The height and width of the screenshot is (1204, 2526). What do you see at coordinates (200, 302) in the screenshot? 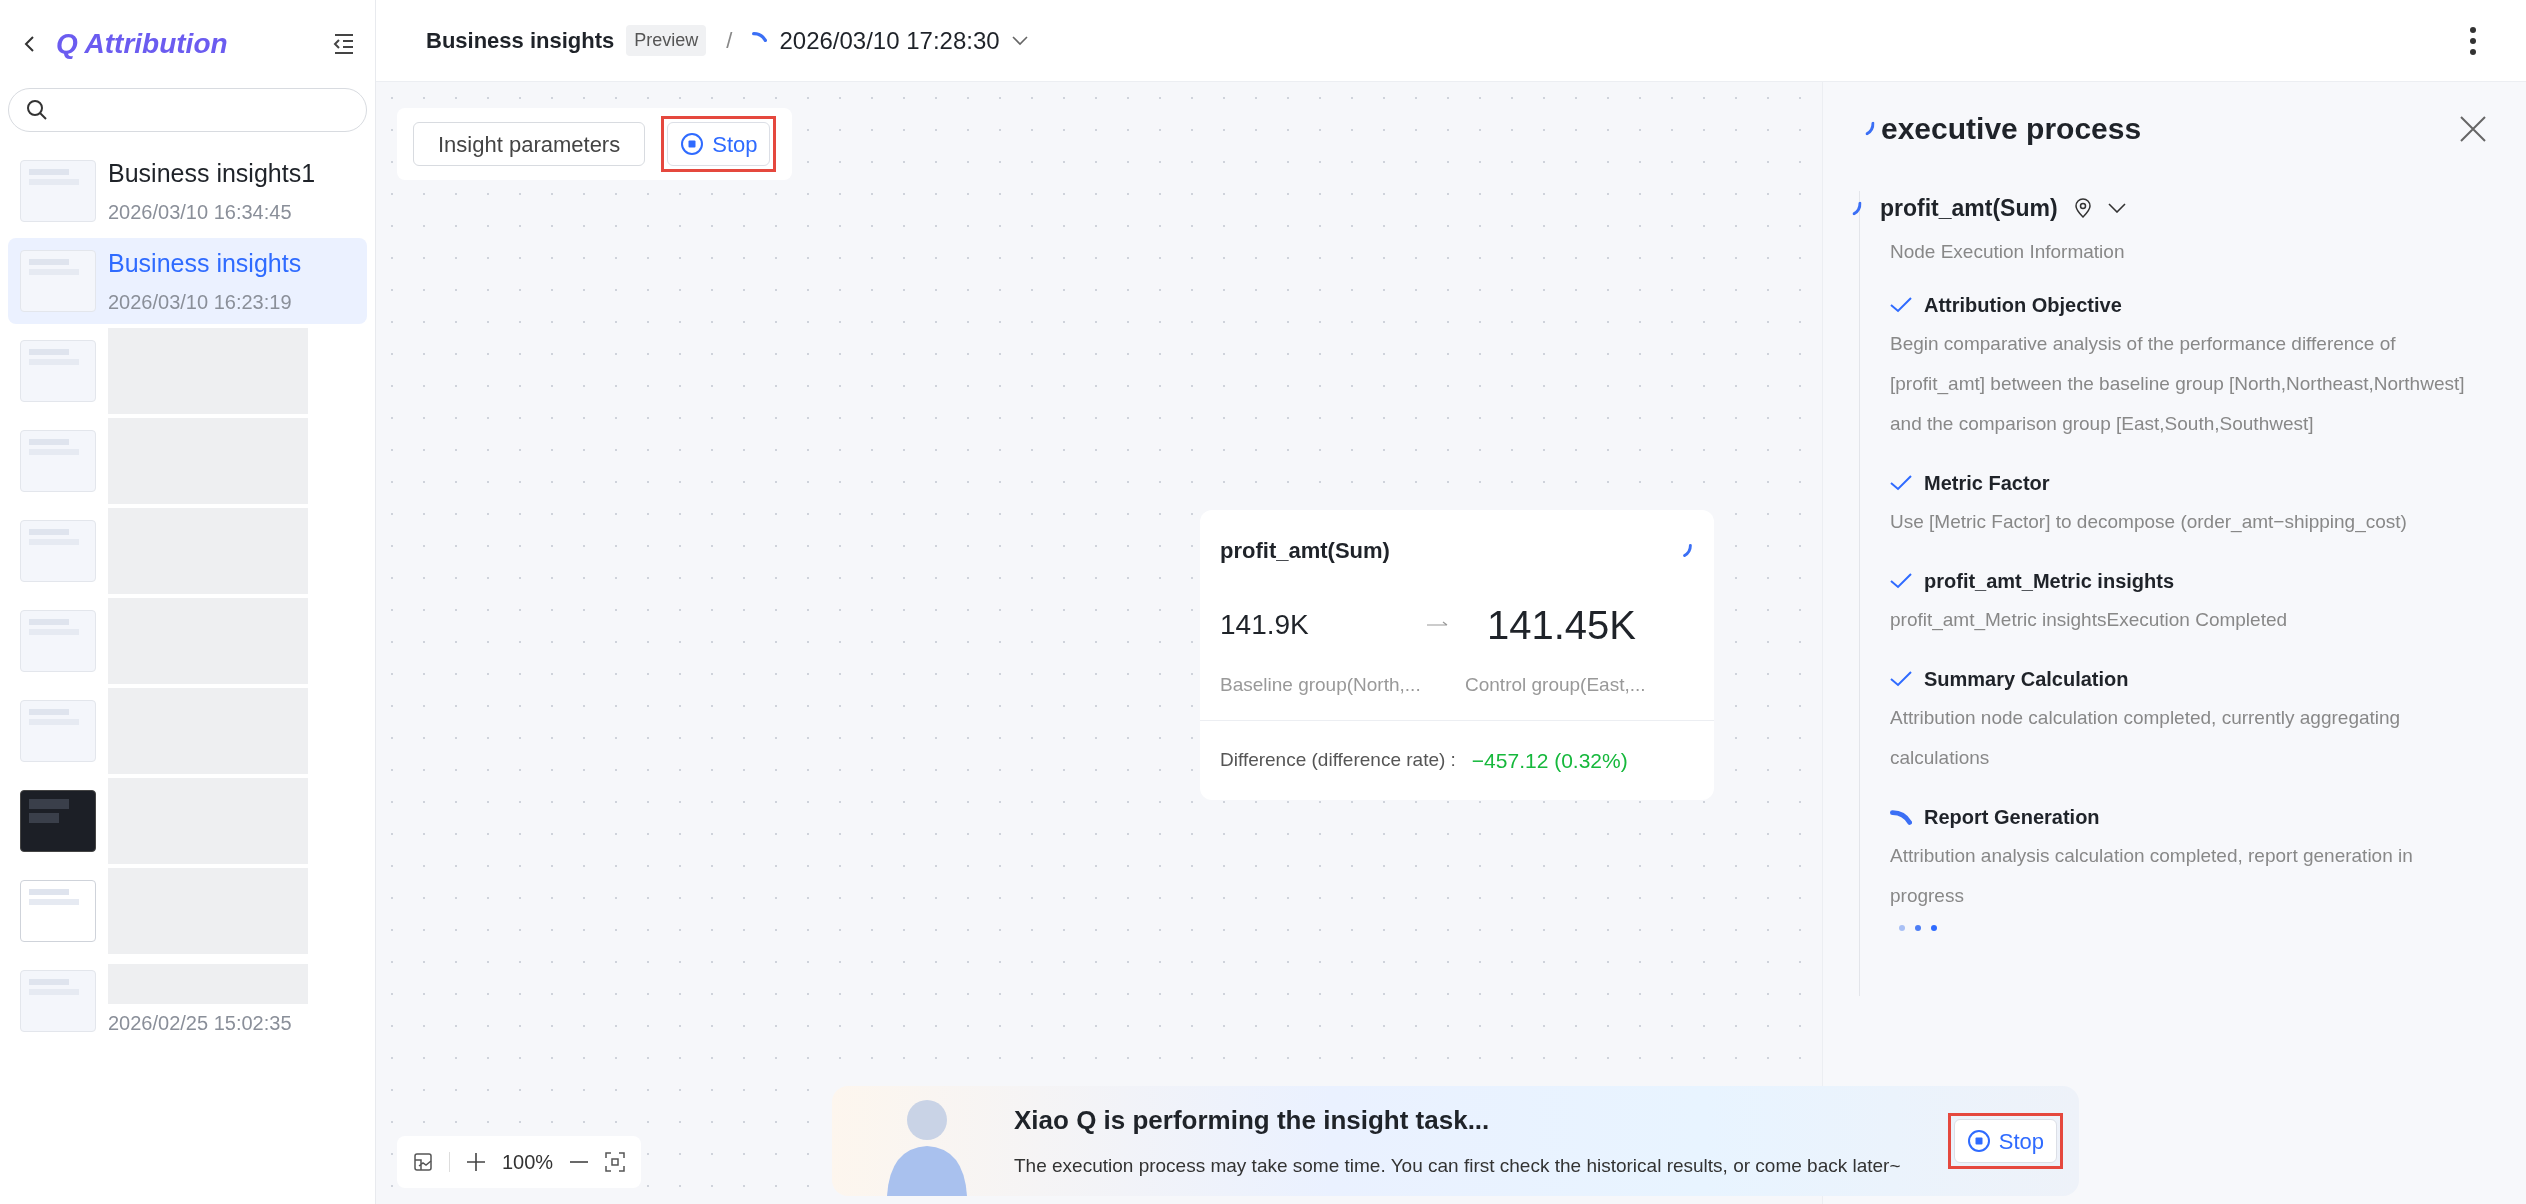
I see `item-time: 2026/03/10 16:23:19` at bounding box center [200, 302].